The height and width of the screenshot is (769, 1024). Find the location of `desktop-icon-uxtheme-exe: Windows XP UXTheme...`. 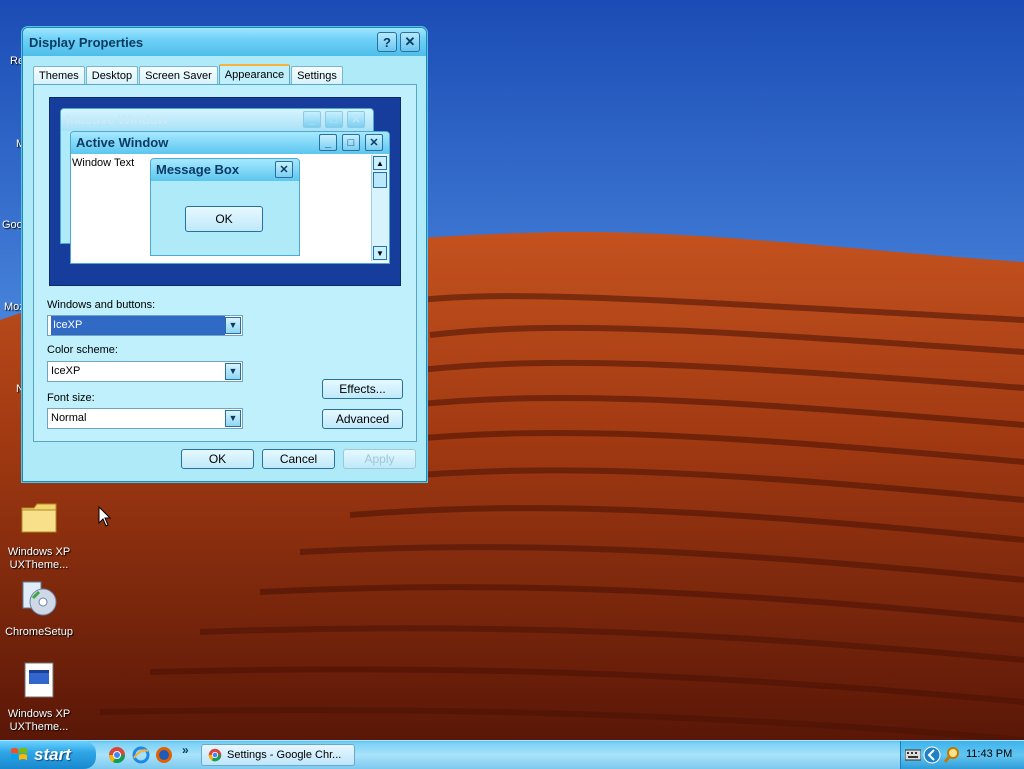

desktop-icon-uxtheme-exe: Windows XP UXTheme... is located at coordinates (39, 697).